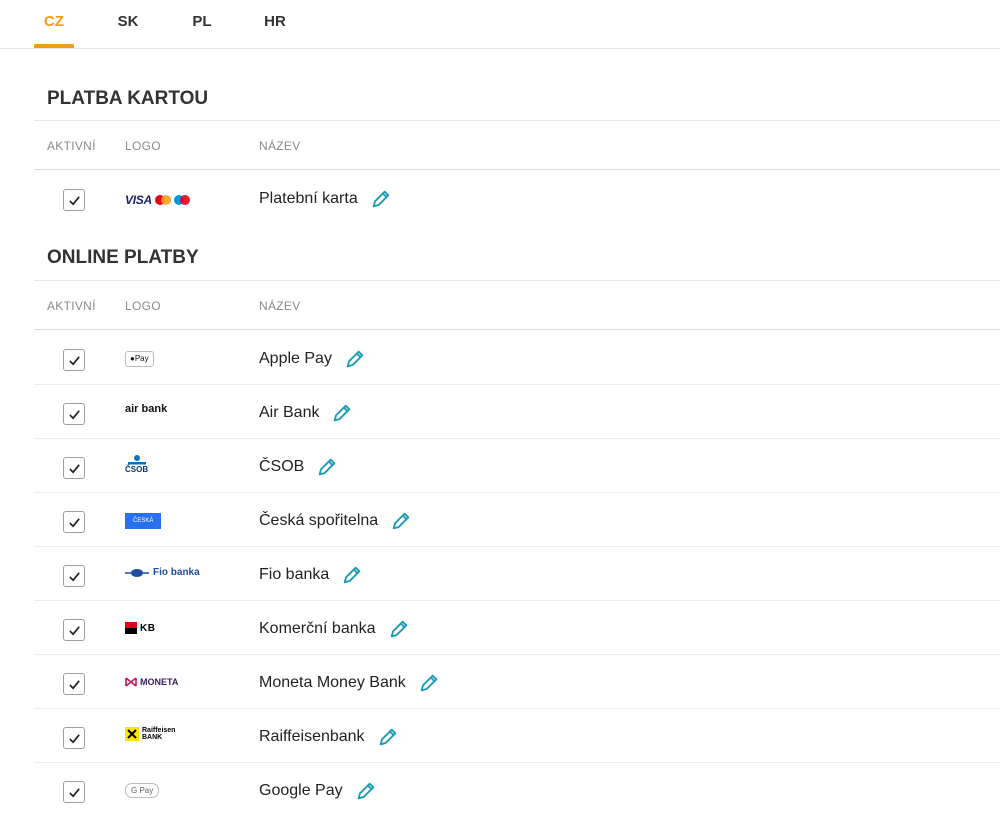 The image size is (1000, 827). I want to click on payment-name-label: Fio banka, so click(294, 574).